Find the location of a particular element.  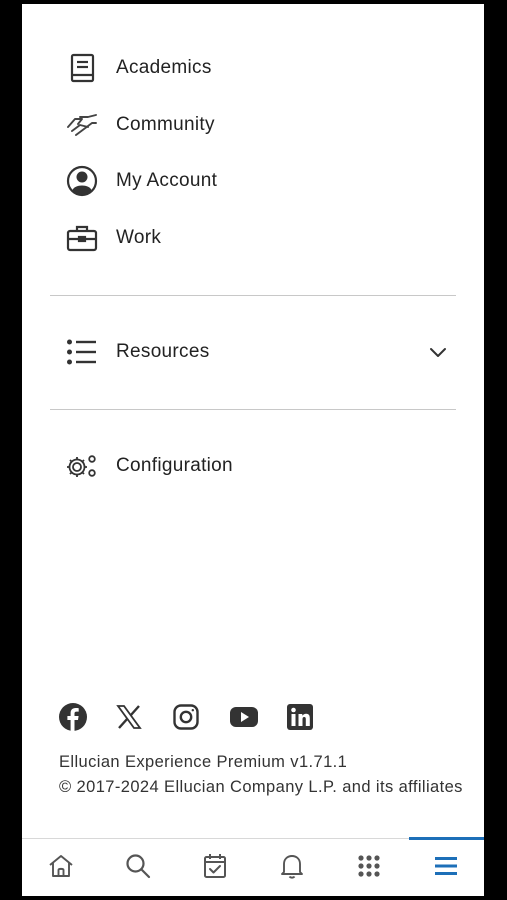

menu-item-resources: Resources is located at coordinates (253, 352).